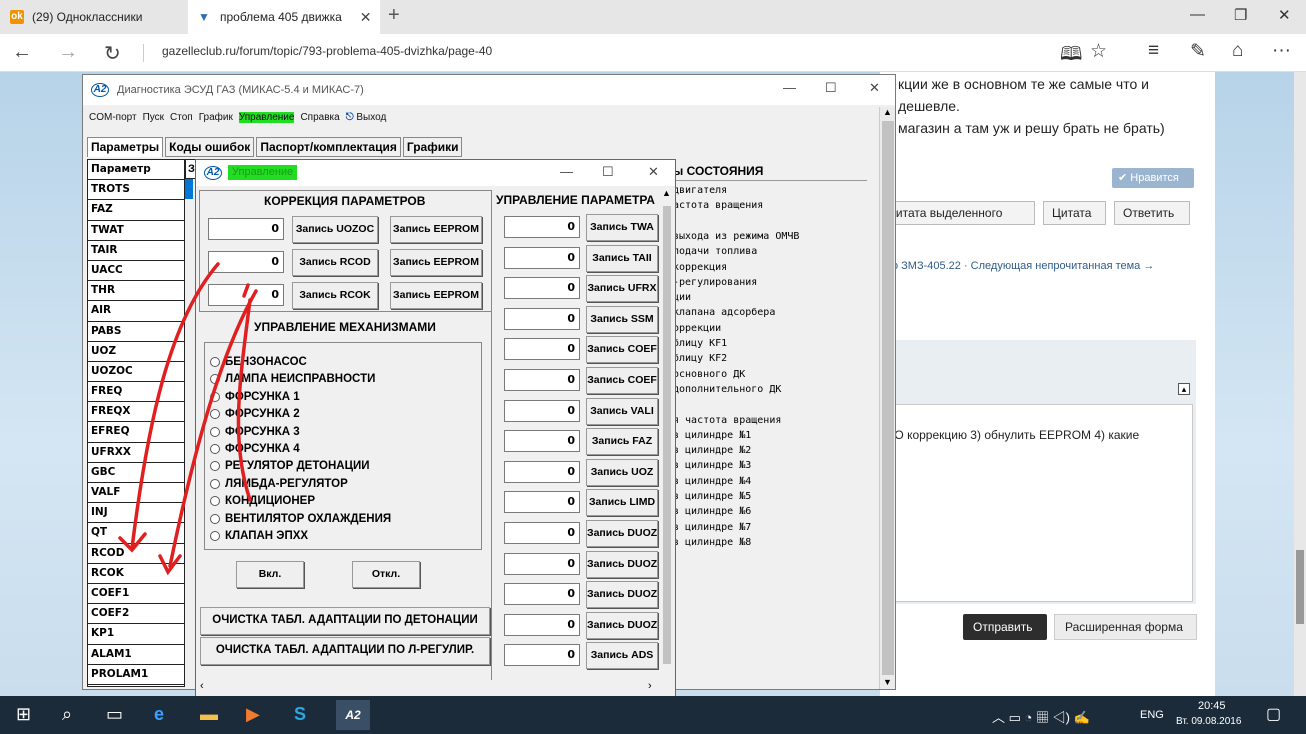  Describe the element at coordinates (153, 117) in the screenshot. I see `menu-start: Пуск` at that location.